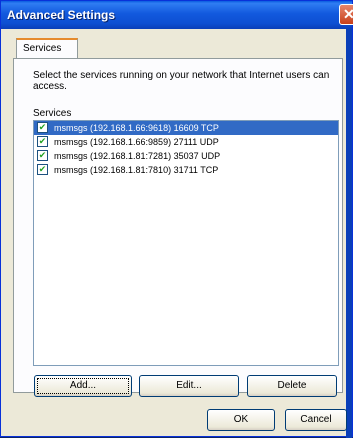  I want to click on service-row: ✔ msmsgs (192.168.1.66:9618) 16609 TCP, so click(186, 128).